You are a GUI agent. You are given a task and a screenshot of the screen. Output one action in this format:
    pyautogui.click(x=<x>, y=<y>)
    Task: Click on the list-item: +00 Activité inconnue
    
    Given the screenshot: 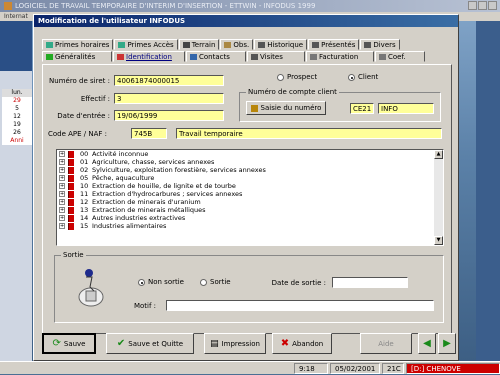 What is the action you would take?
    pyautogui.click(x=250, y=154)
    